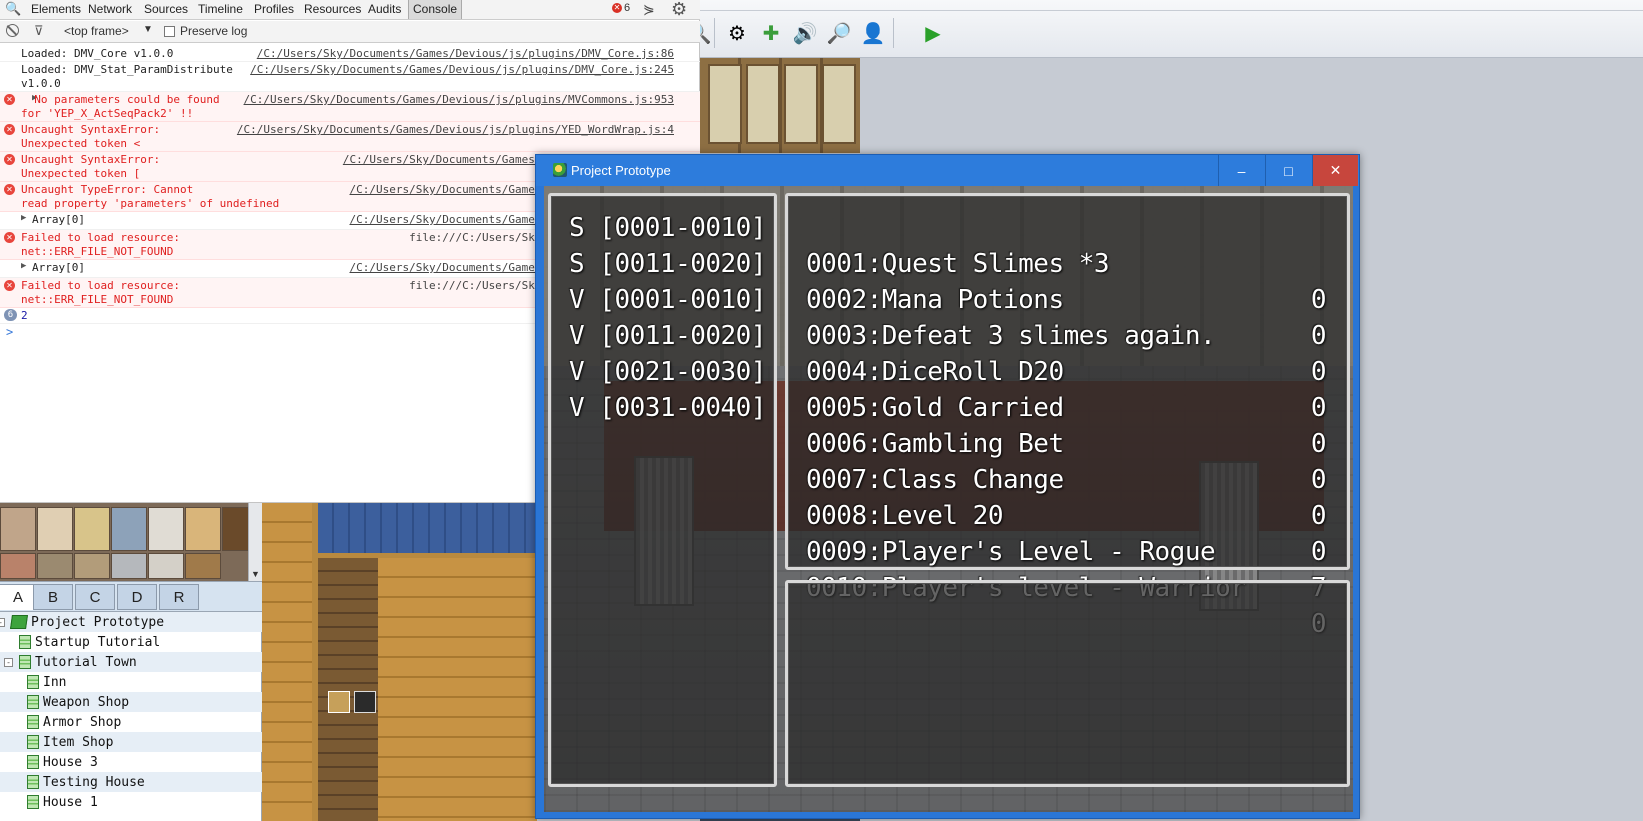 This screenshot has width=1643, height=821. Describe the element at coordinates (668, 336) in the screenshot. I see `range-item: V [0011-0020]` at that location.